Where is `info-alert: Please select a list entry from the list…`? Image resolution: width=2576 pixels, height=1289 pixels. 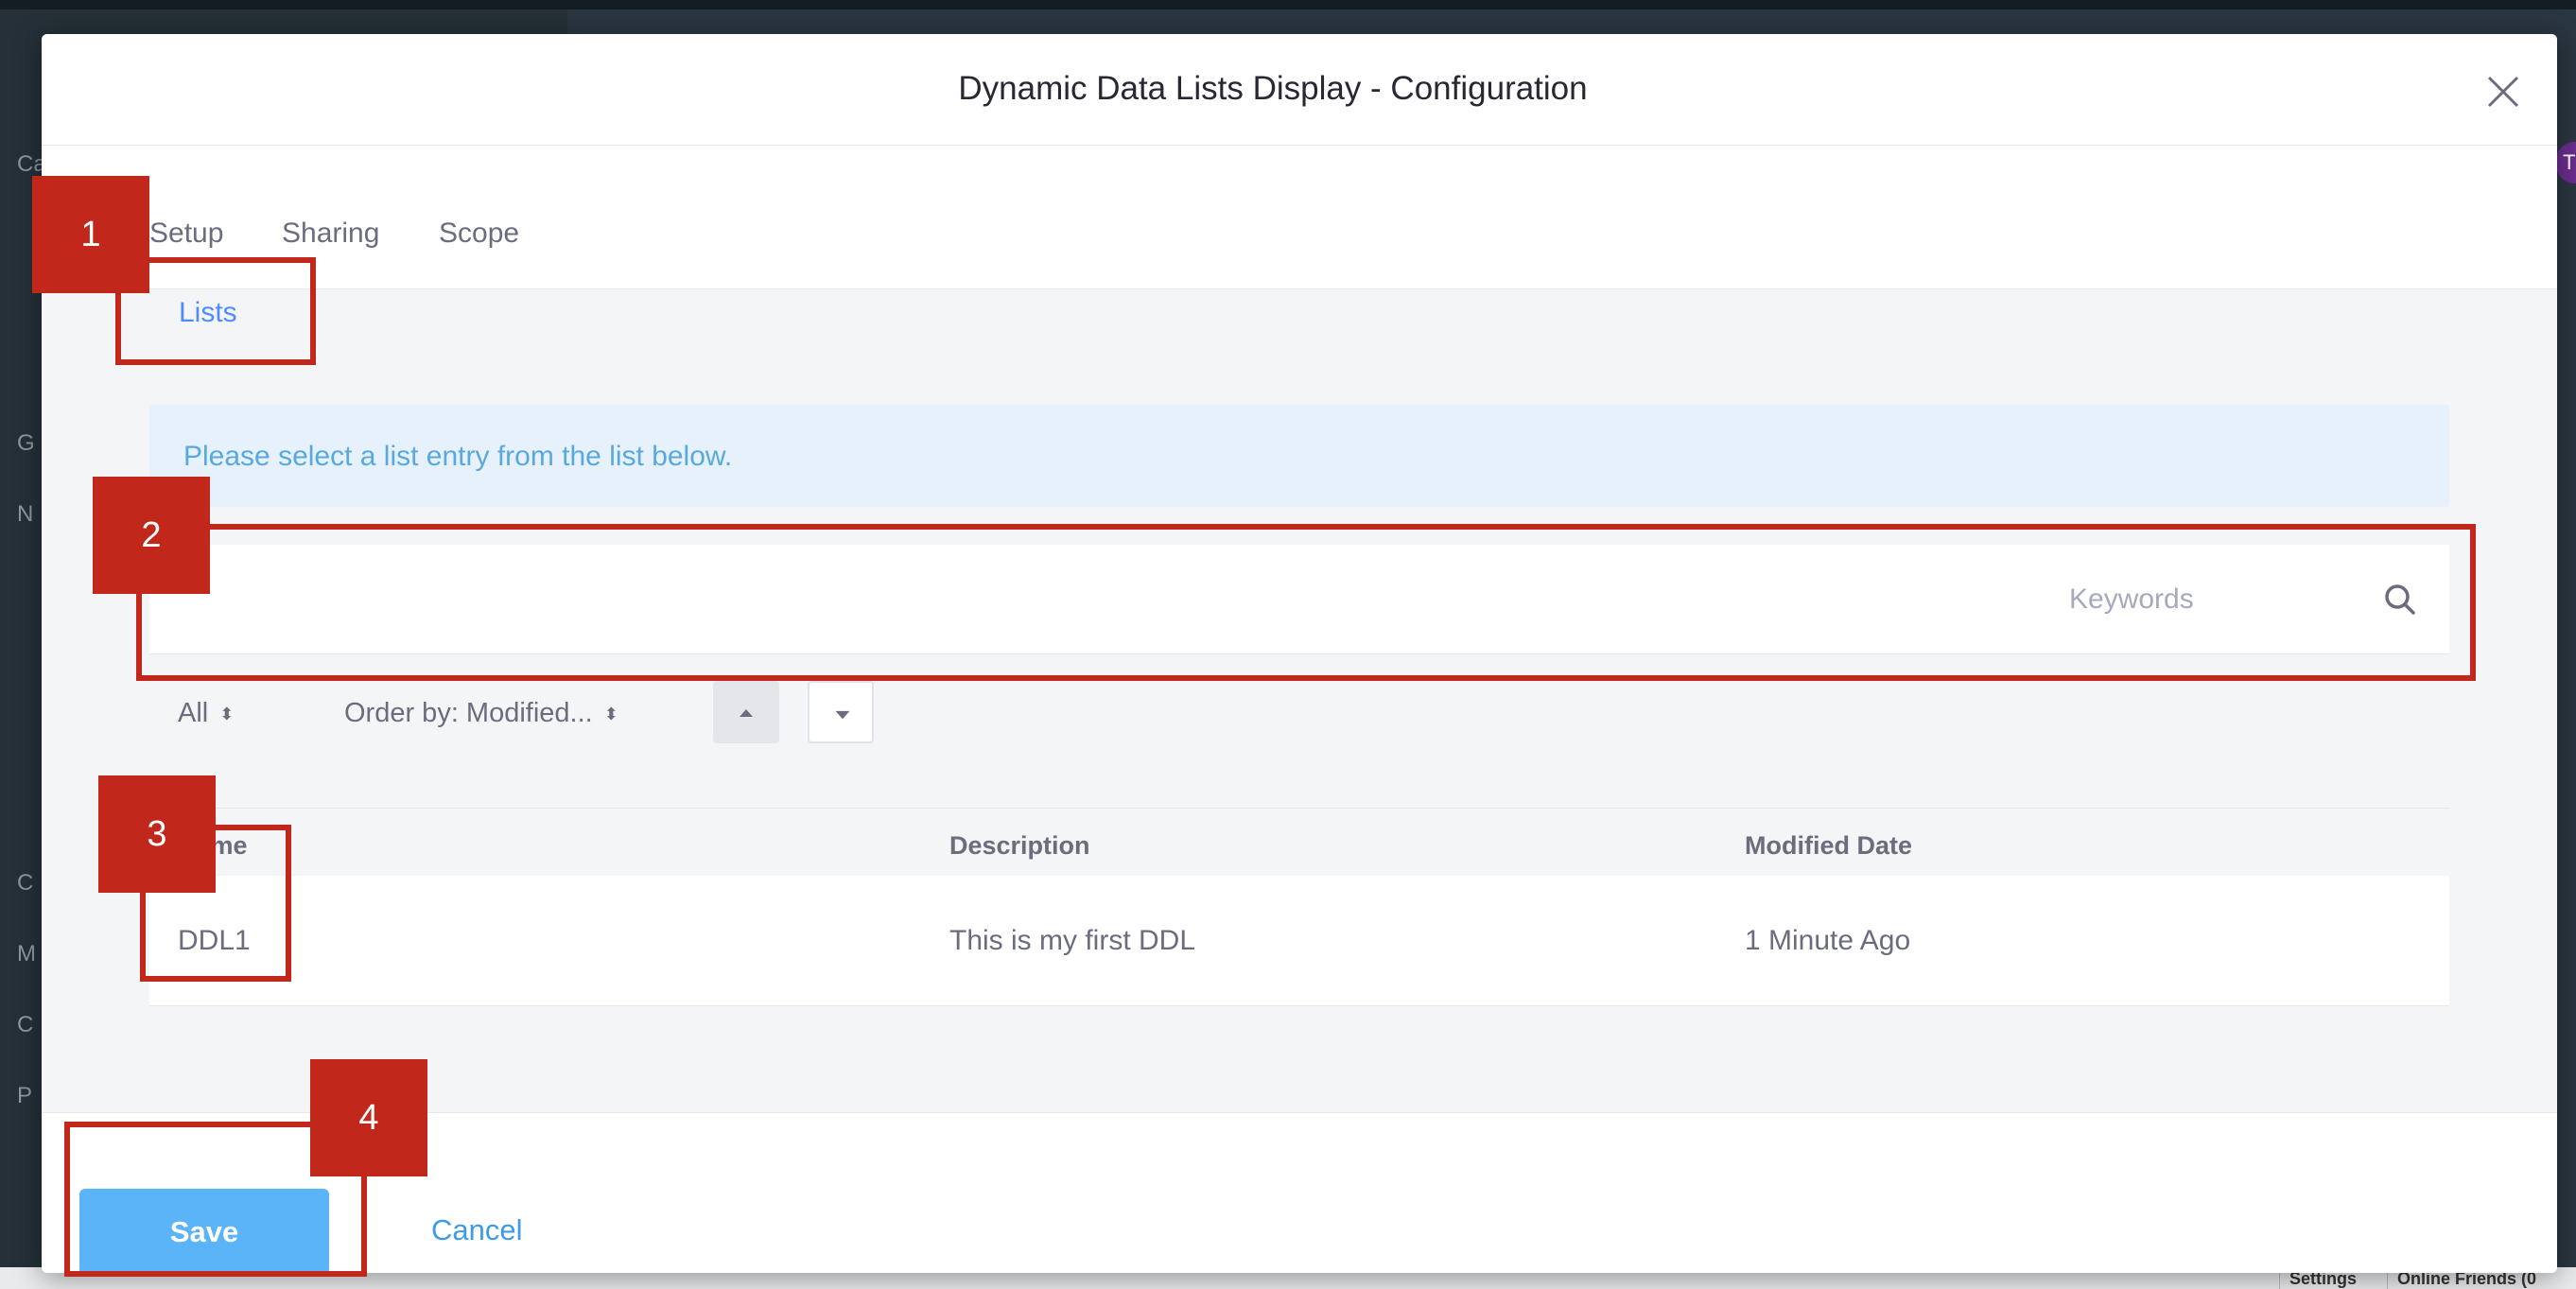 info-alert: Please select a list entry from the list… is located at coordinates (1299, 456).